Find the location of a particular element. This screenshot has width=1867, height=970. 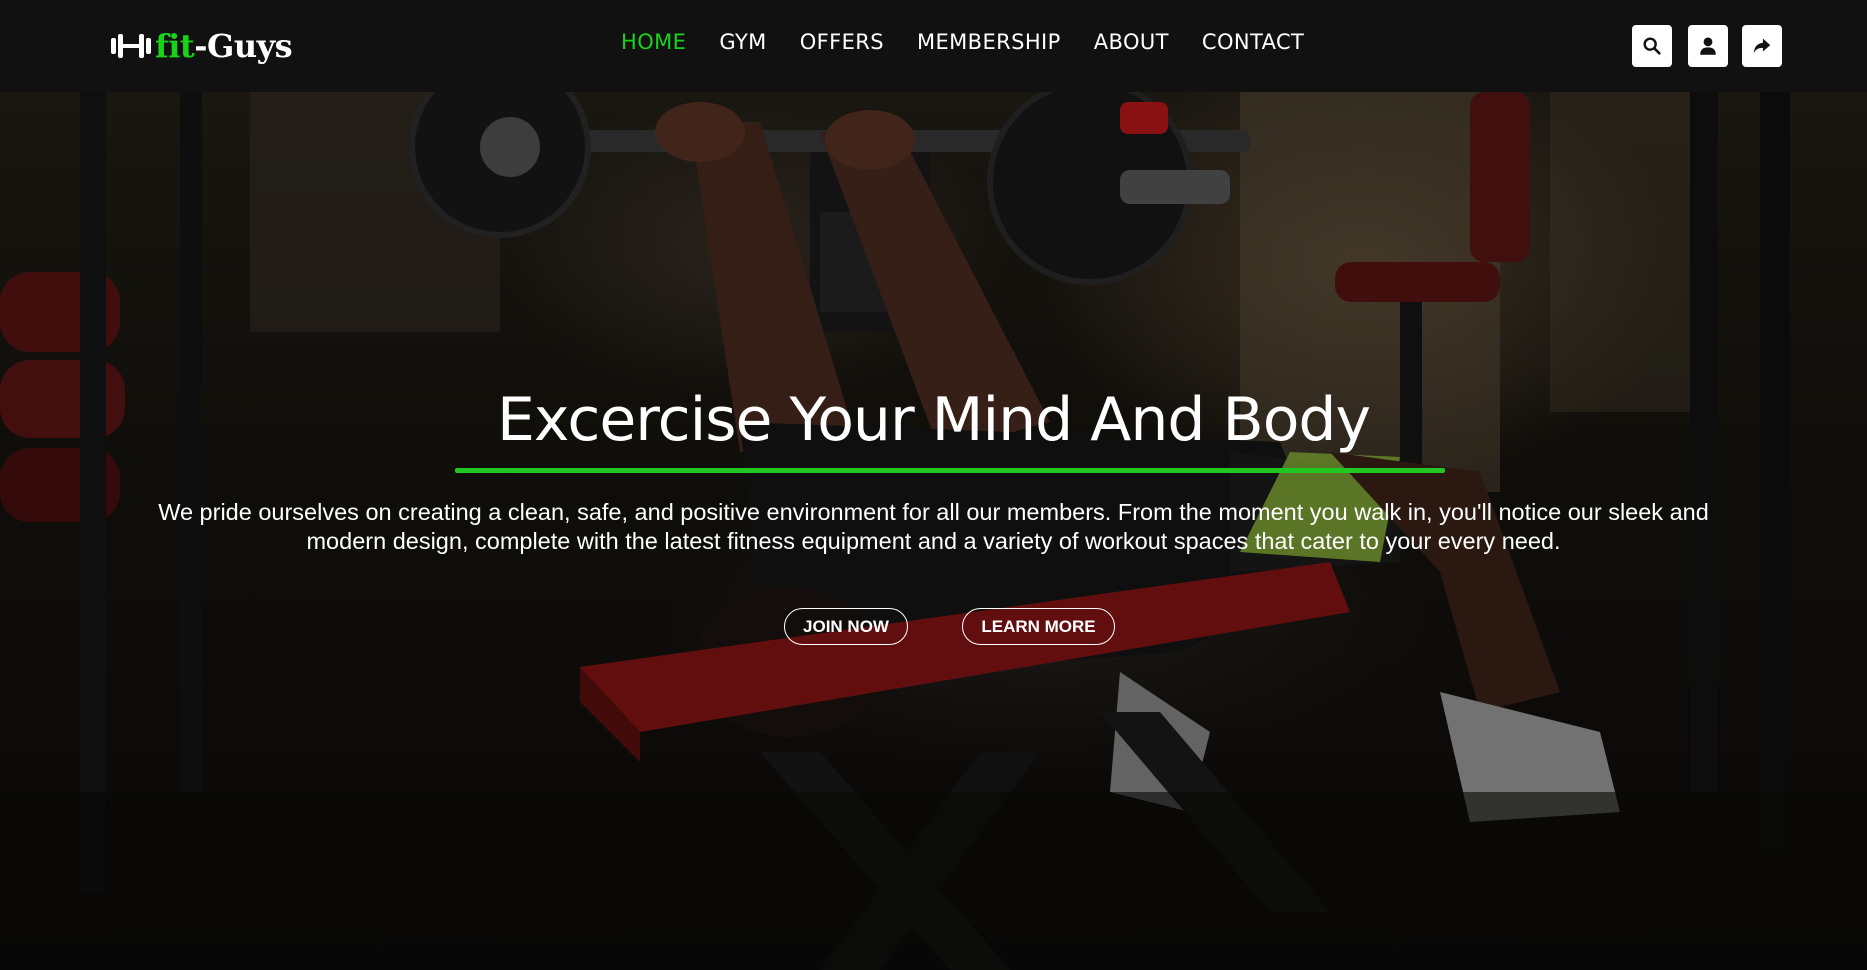

nav-link-membership: MEMBERSHIP is located at coordinates (989, 42).